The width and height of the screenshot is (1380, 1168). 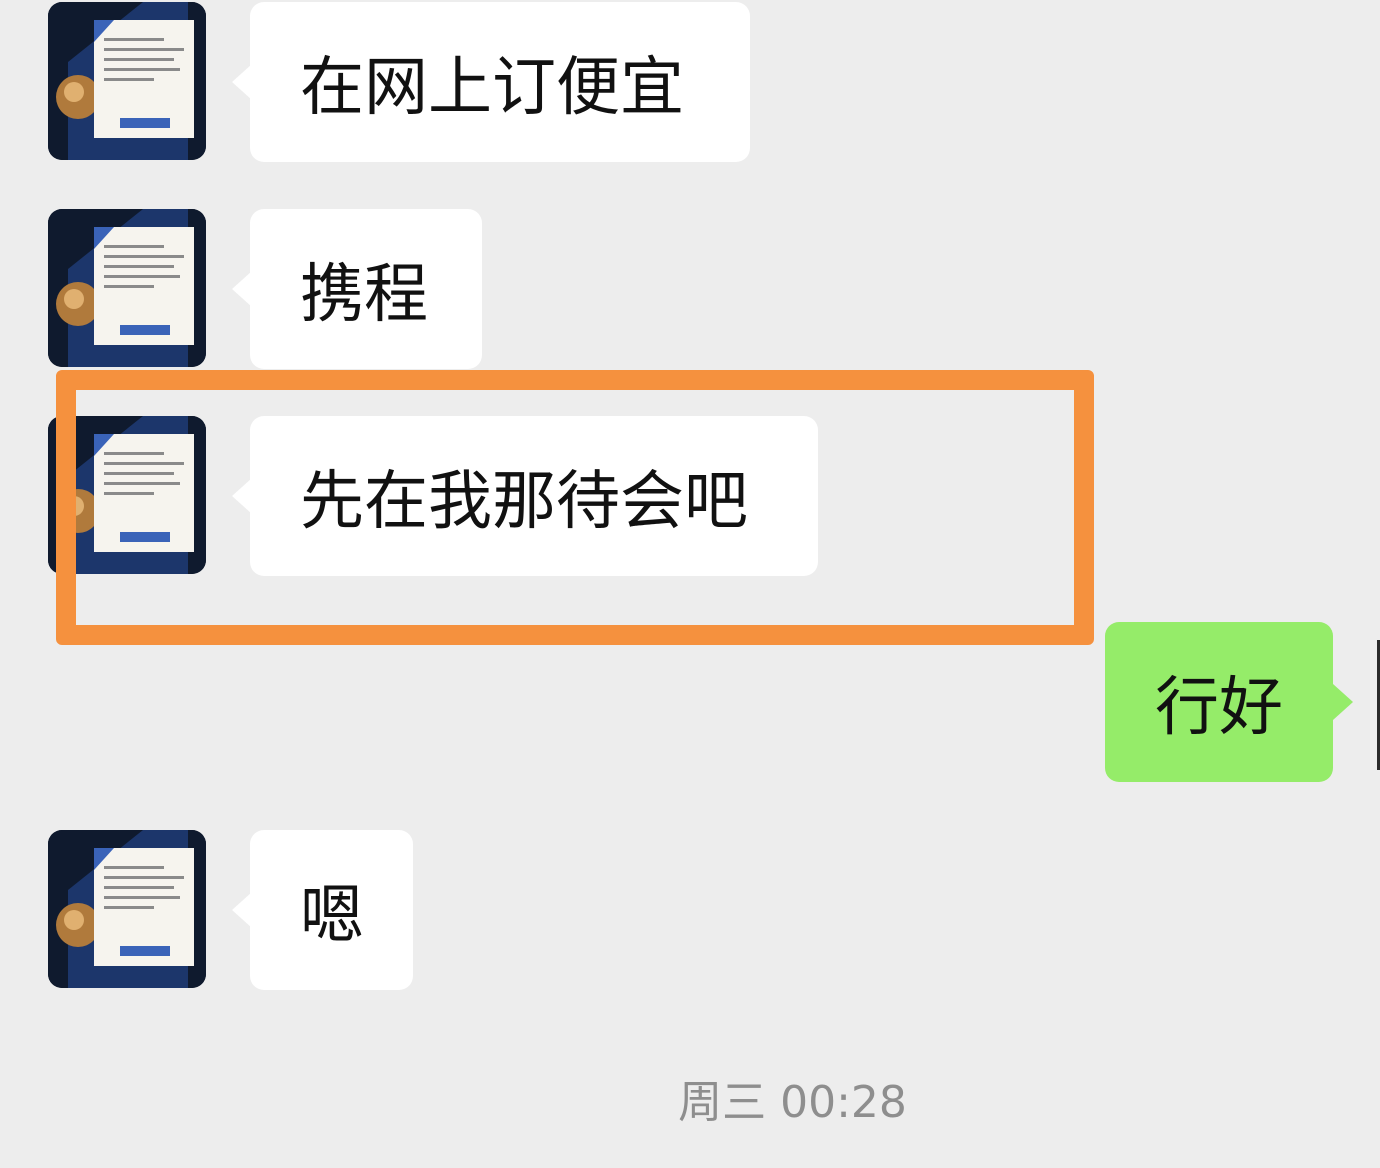 What do you see at coordinates (492, 88) in the screenshot?
I see `message-text: 在网上订便宜` at bounding box center [492, 88].